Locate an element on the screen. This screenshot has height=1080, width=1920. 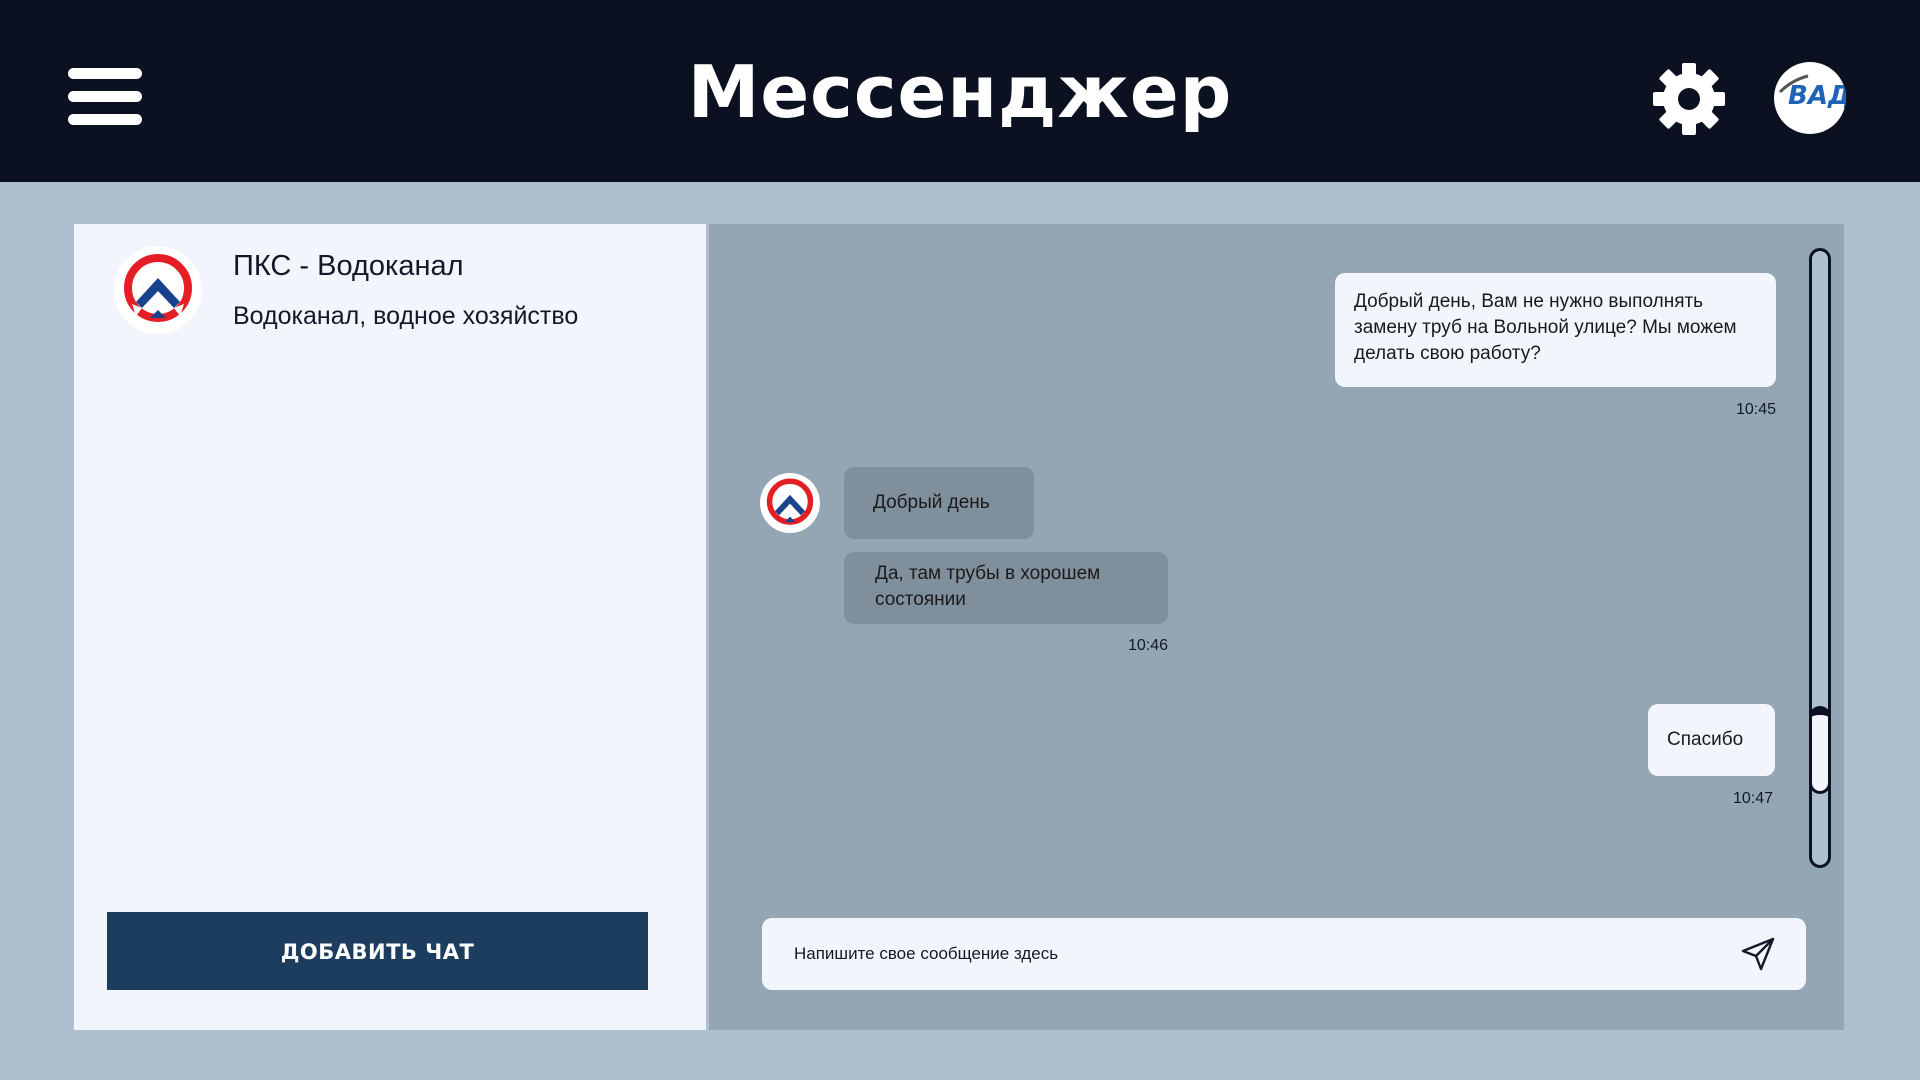
message-timestamp: 10:47 is located at coordinates (1752, 798).